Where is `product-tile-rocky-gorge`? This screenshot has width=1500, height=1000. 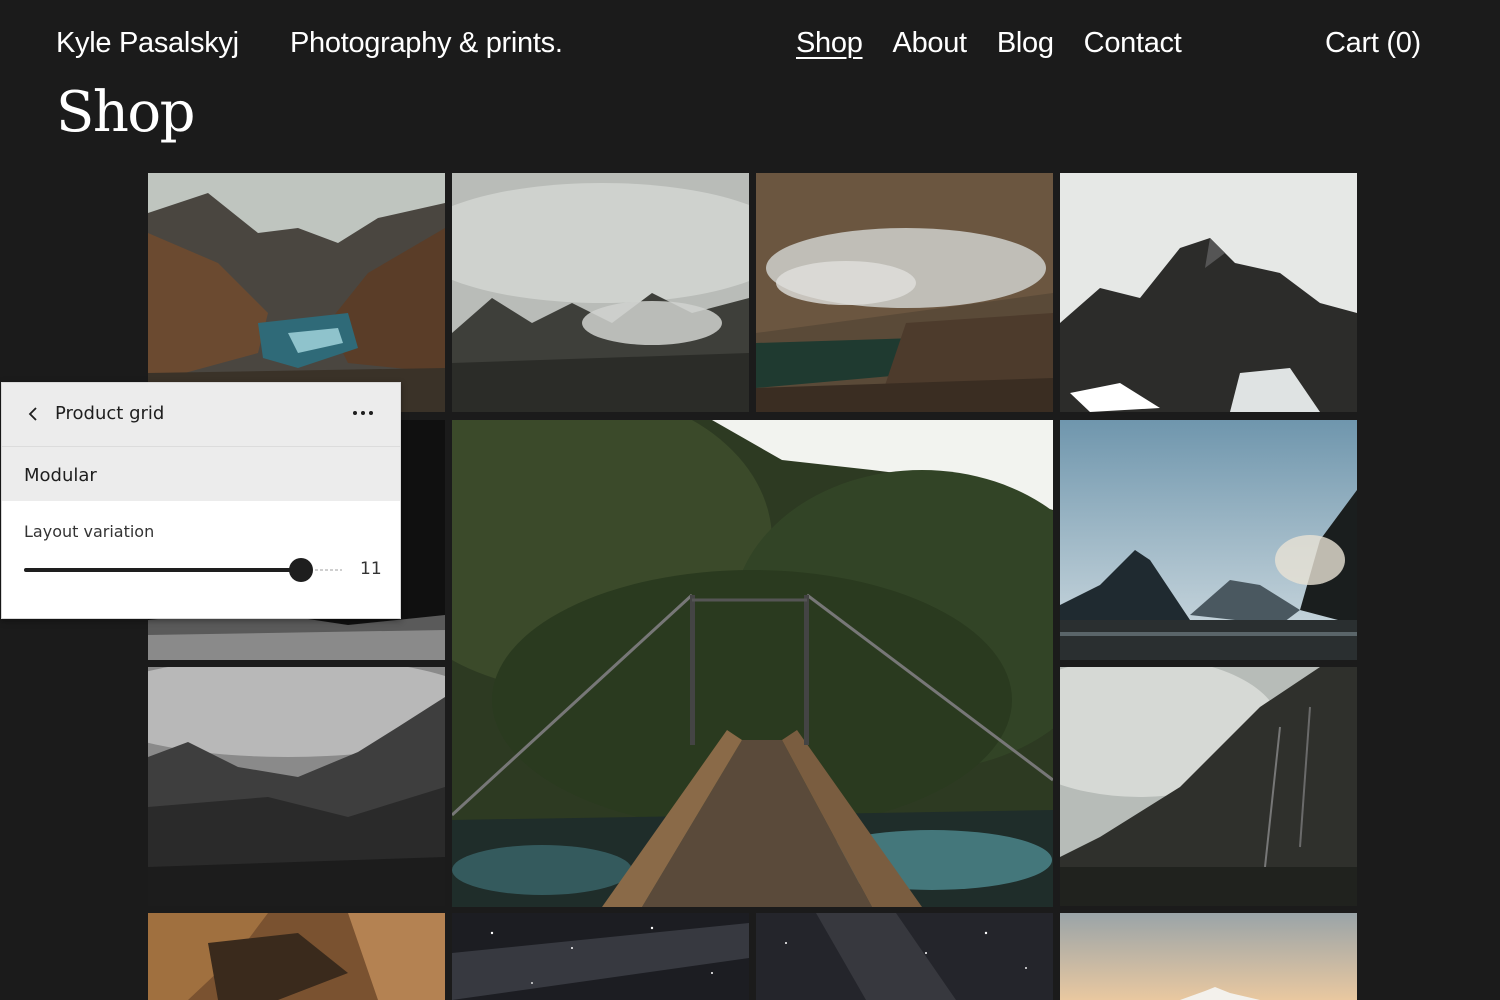 product-tile-rocky-gorge is located at coordinates (296, 956).